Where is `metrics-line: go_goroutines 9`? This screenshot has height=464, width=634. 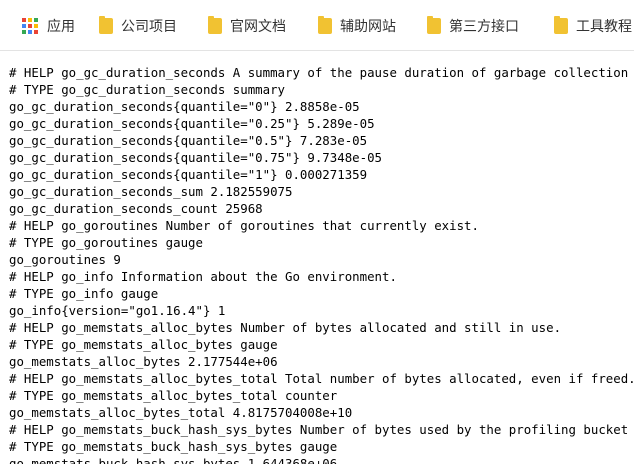 metrics-line: go_goroutines 9 is located at coordinates (65, 259).